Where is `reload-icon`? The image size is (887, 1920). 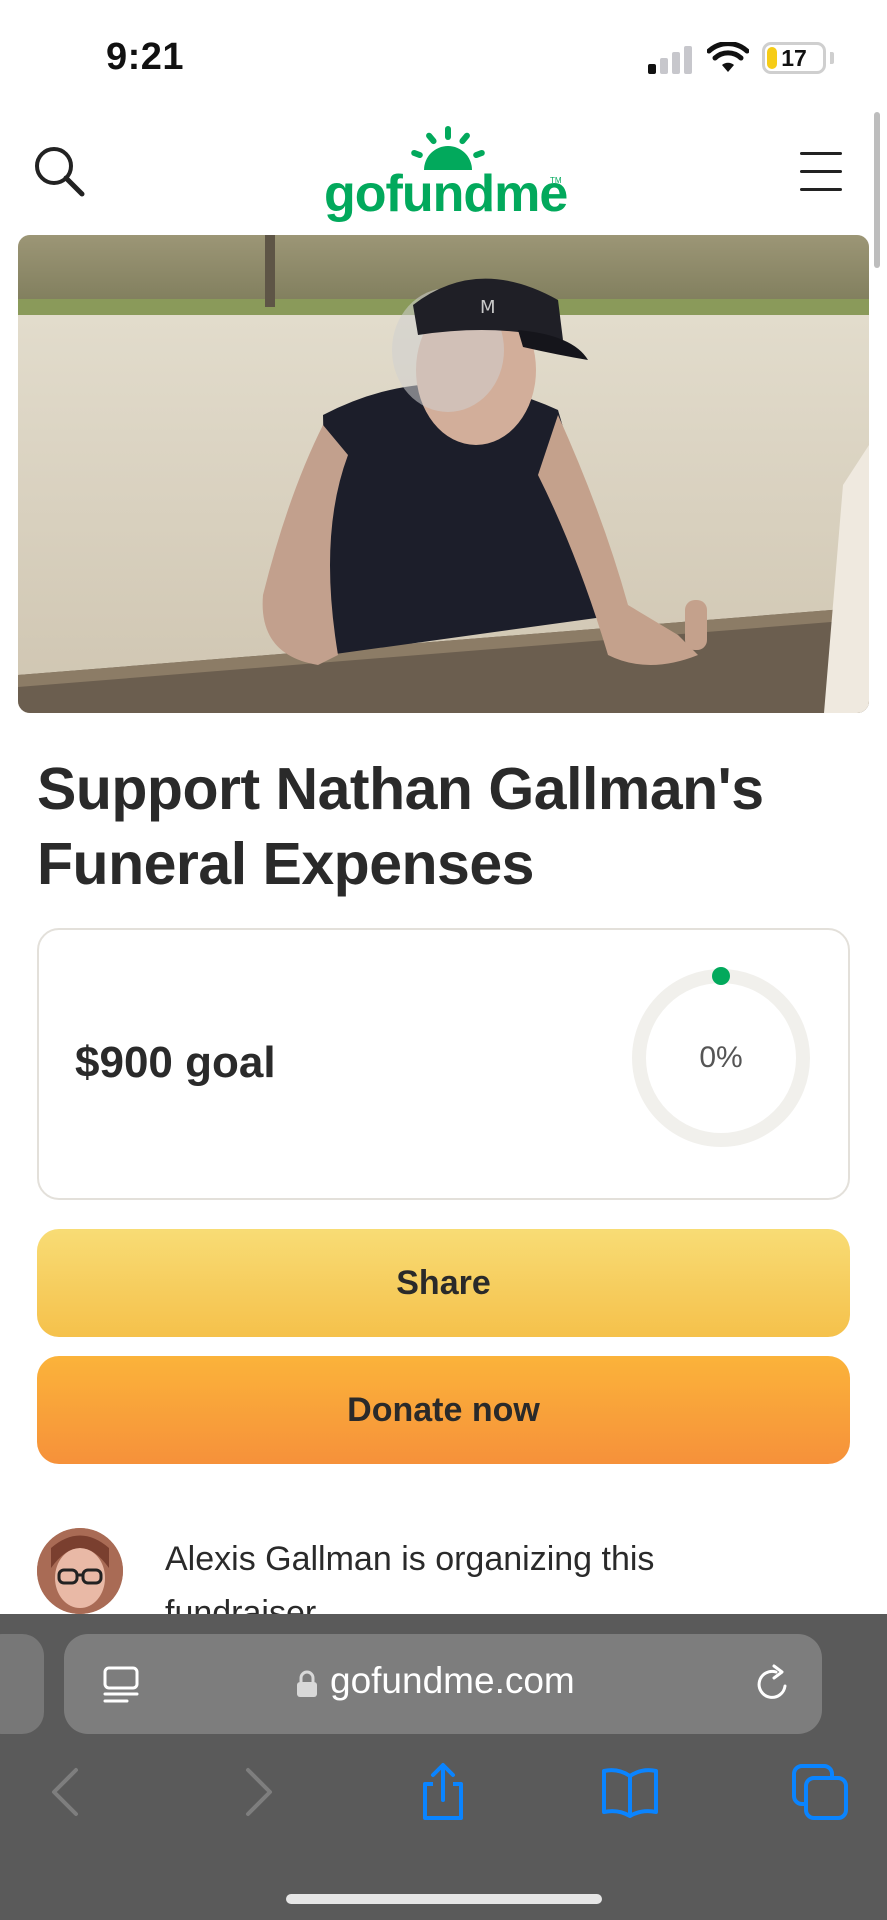
reload-icon is located at coordinates (772, 1684).